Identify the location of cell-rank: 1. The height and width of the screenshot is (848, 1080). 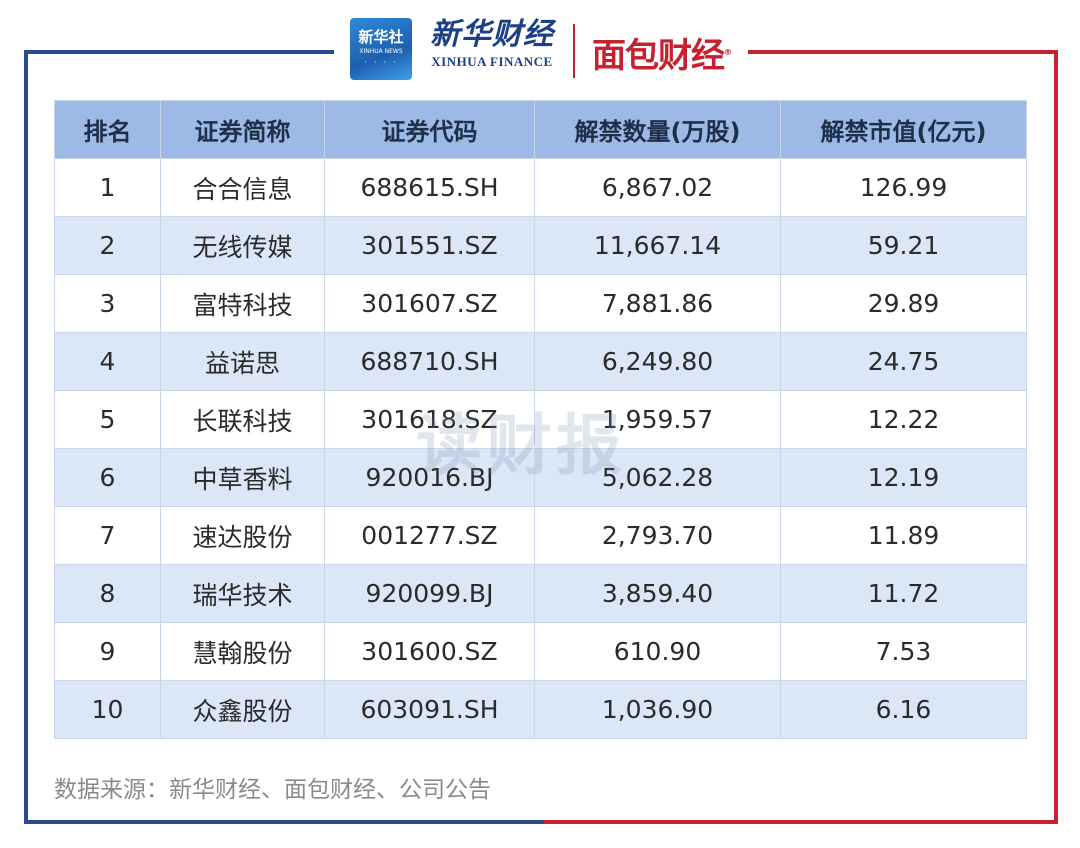
(107, 187).